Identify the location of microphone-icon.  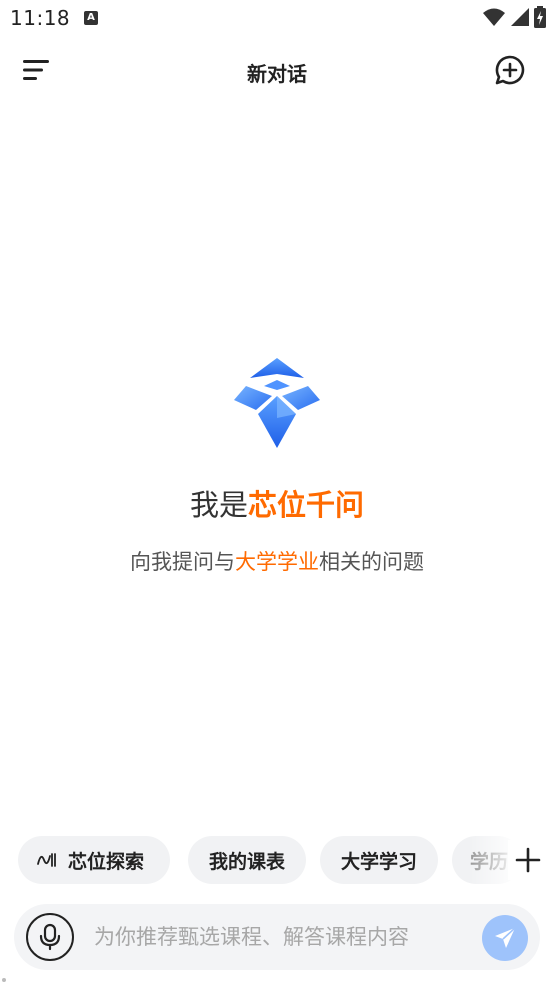
(50, 937).